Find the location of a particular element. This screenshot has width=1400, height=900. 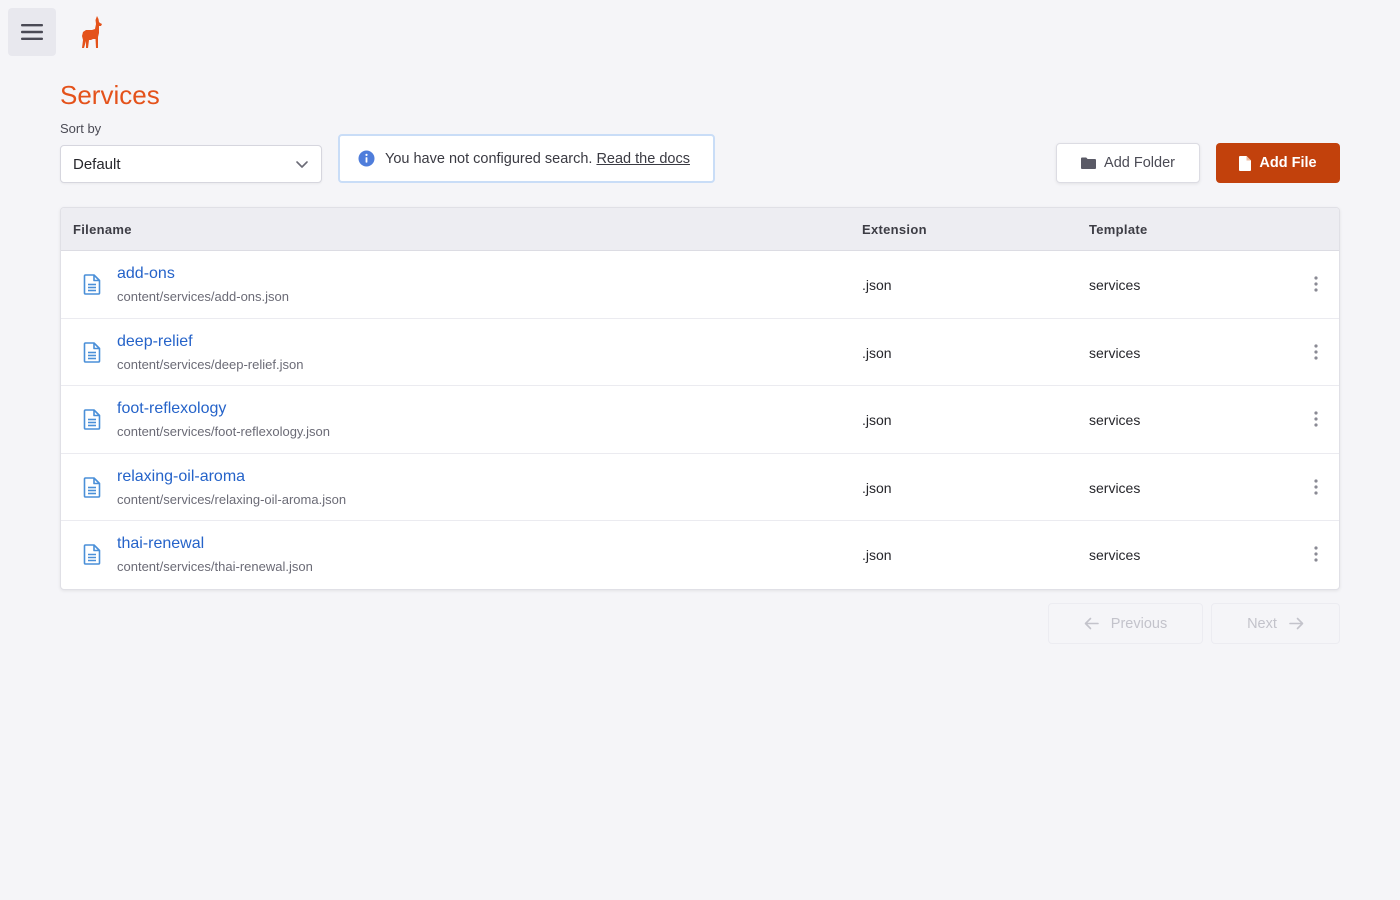

file-name-link: thai-renewal is located at coordinates (160, 544).